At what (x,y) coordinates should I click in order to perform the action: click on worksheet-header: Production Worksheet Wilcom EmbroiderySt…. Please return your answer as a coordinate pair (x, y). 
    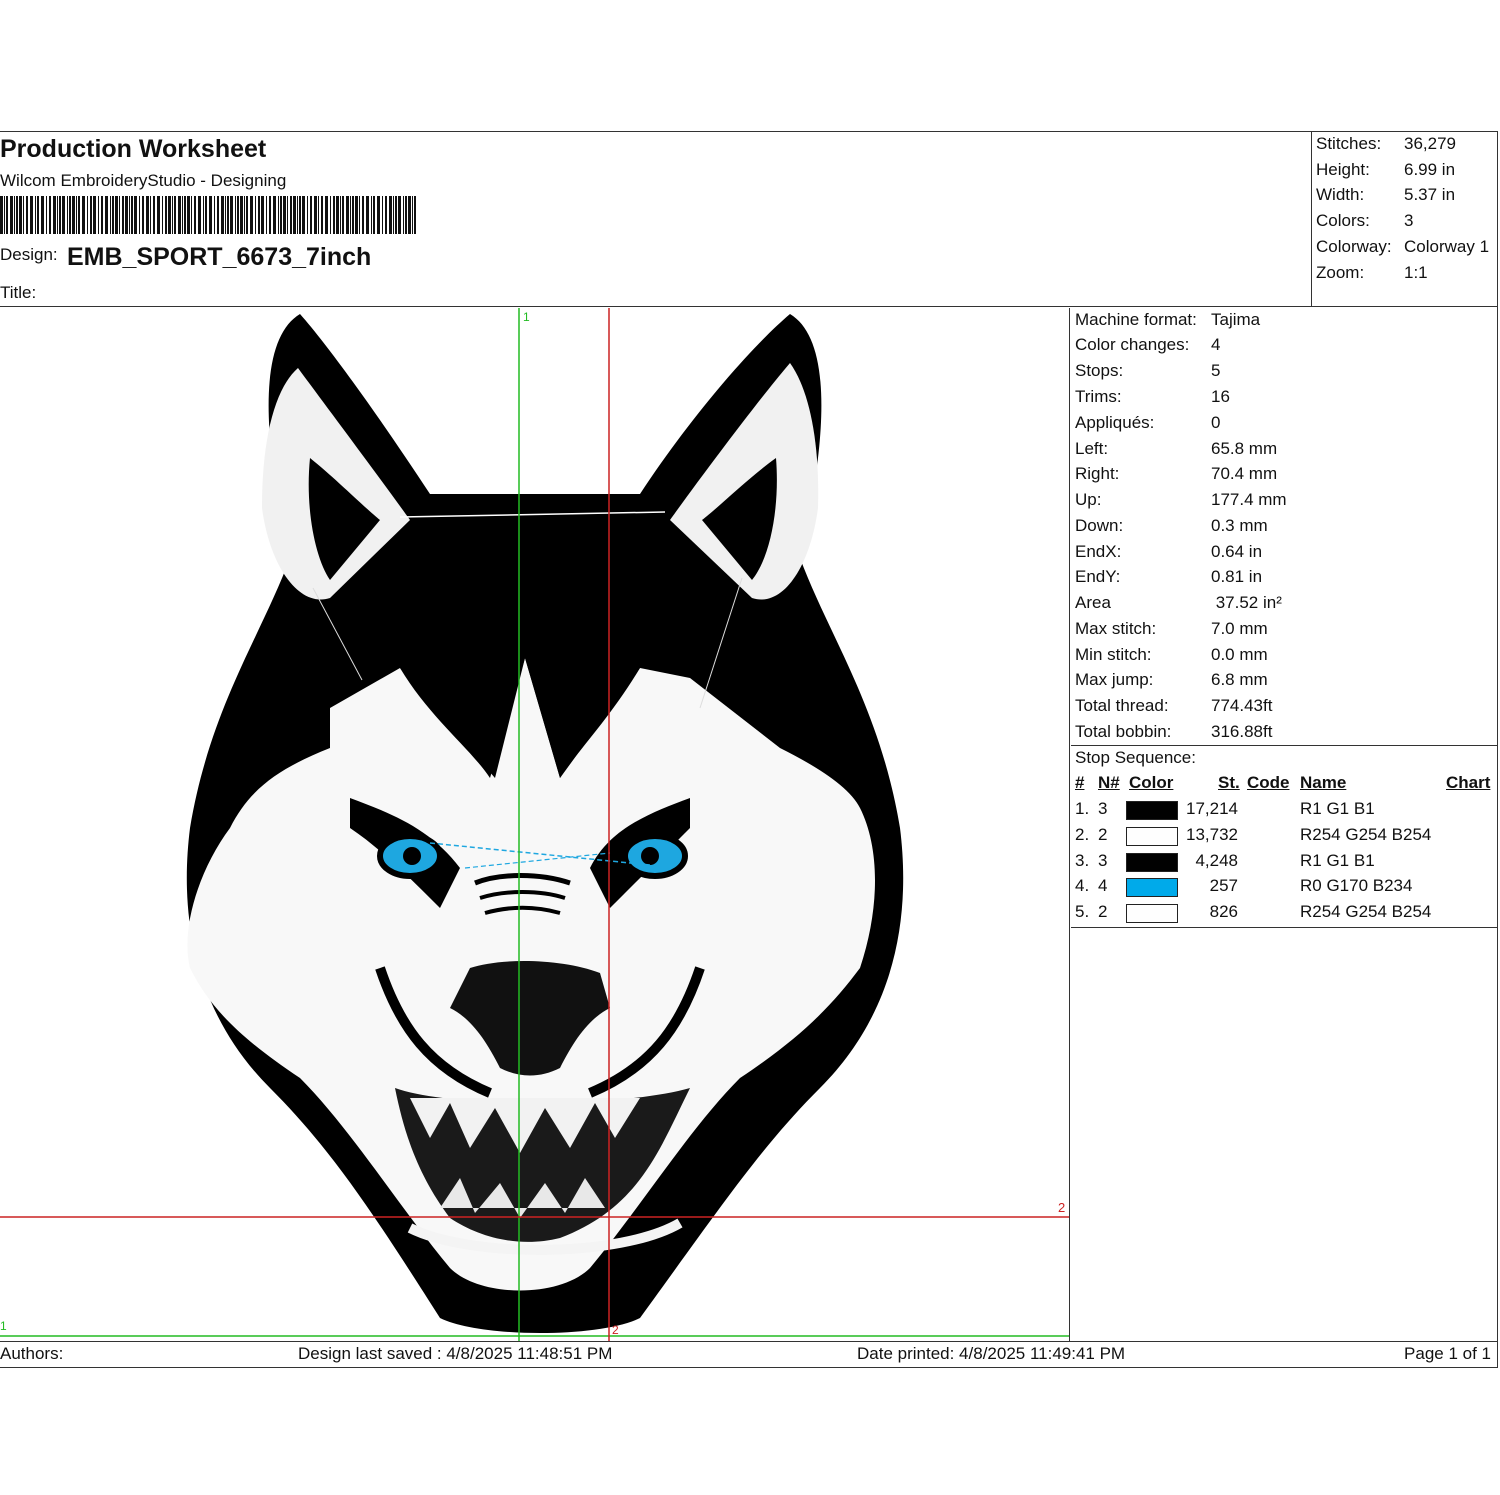
    Looking at the image, I should click on (748, 219).